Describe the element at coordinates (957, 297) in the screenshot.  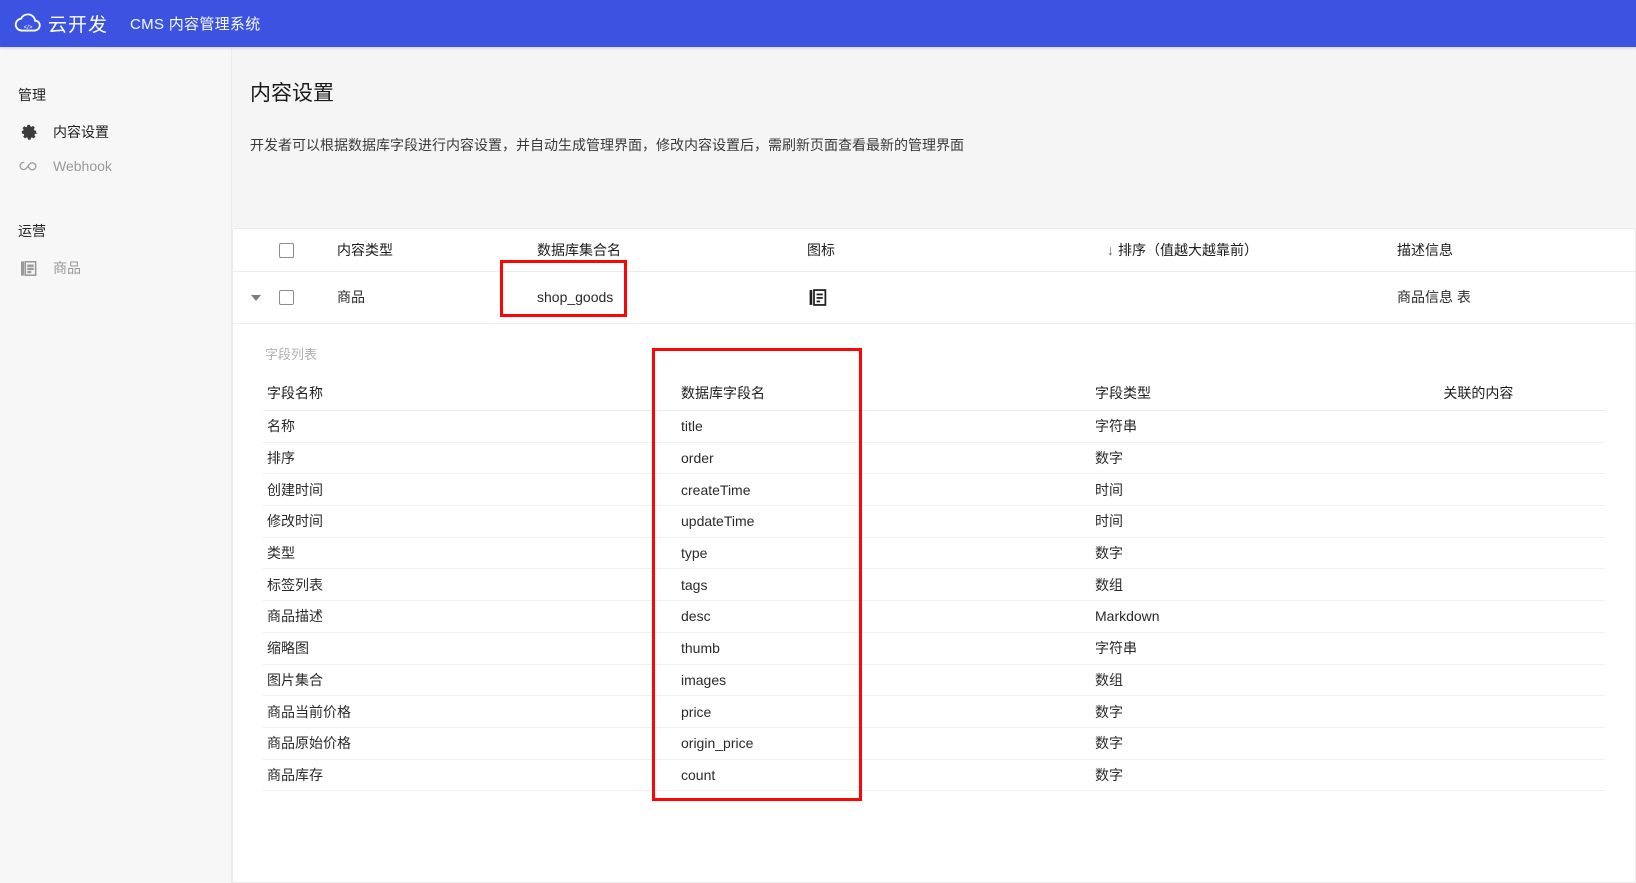
I see `row-icon-cell` at that location.